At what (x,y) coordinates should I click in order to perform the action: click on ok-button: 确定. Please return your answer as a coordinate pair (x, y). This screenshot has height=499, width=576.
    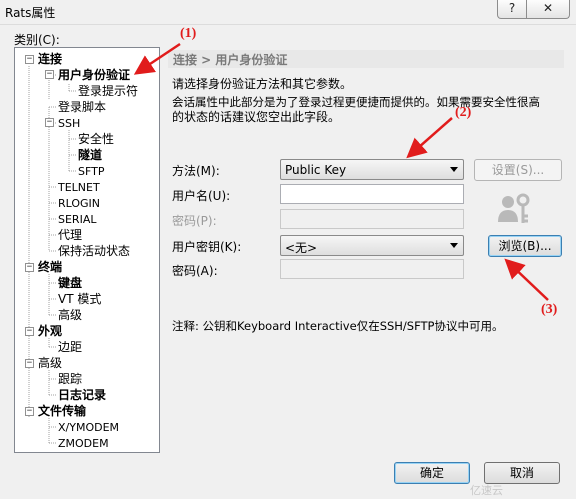
    Looking at the image, I should click on (432, 473).